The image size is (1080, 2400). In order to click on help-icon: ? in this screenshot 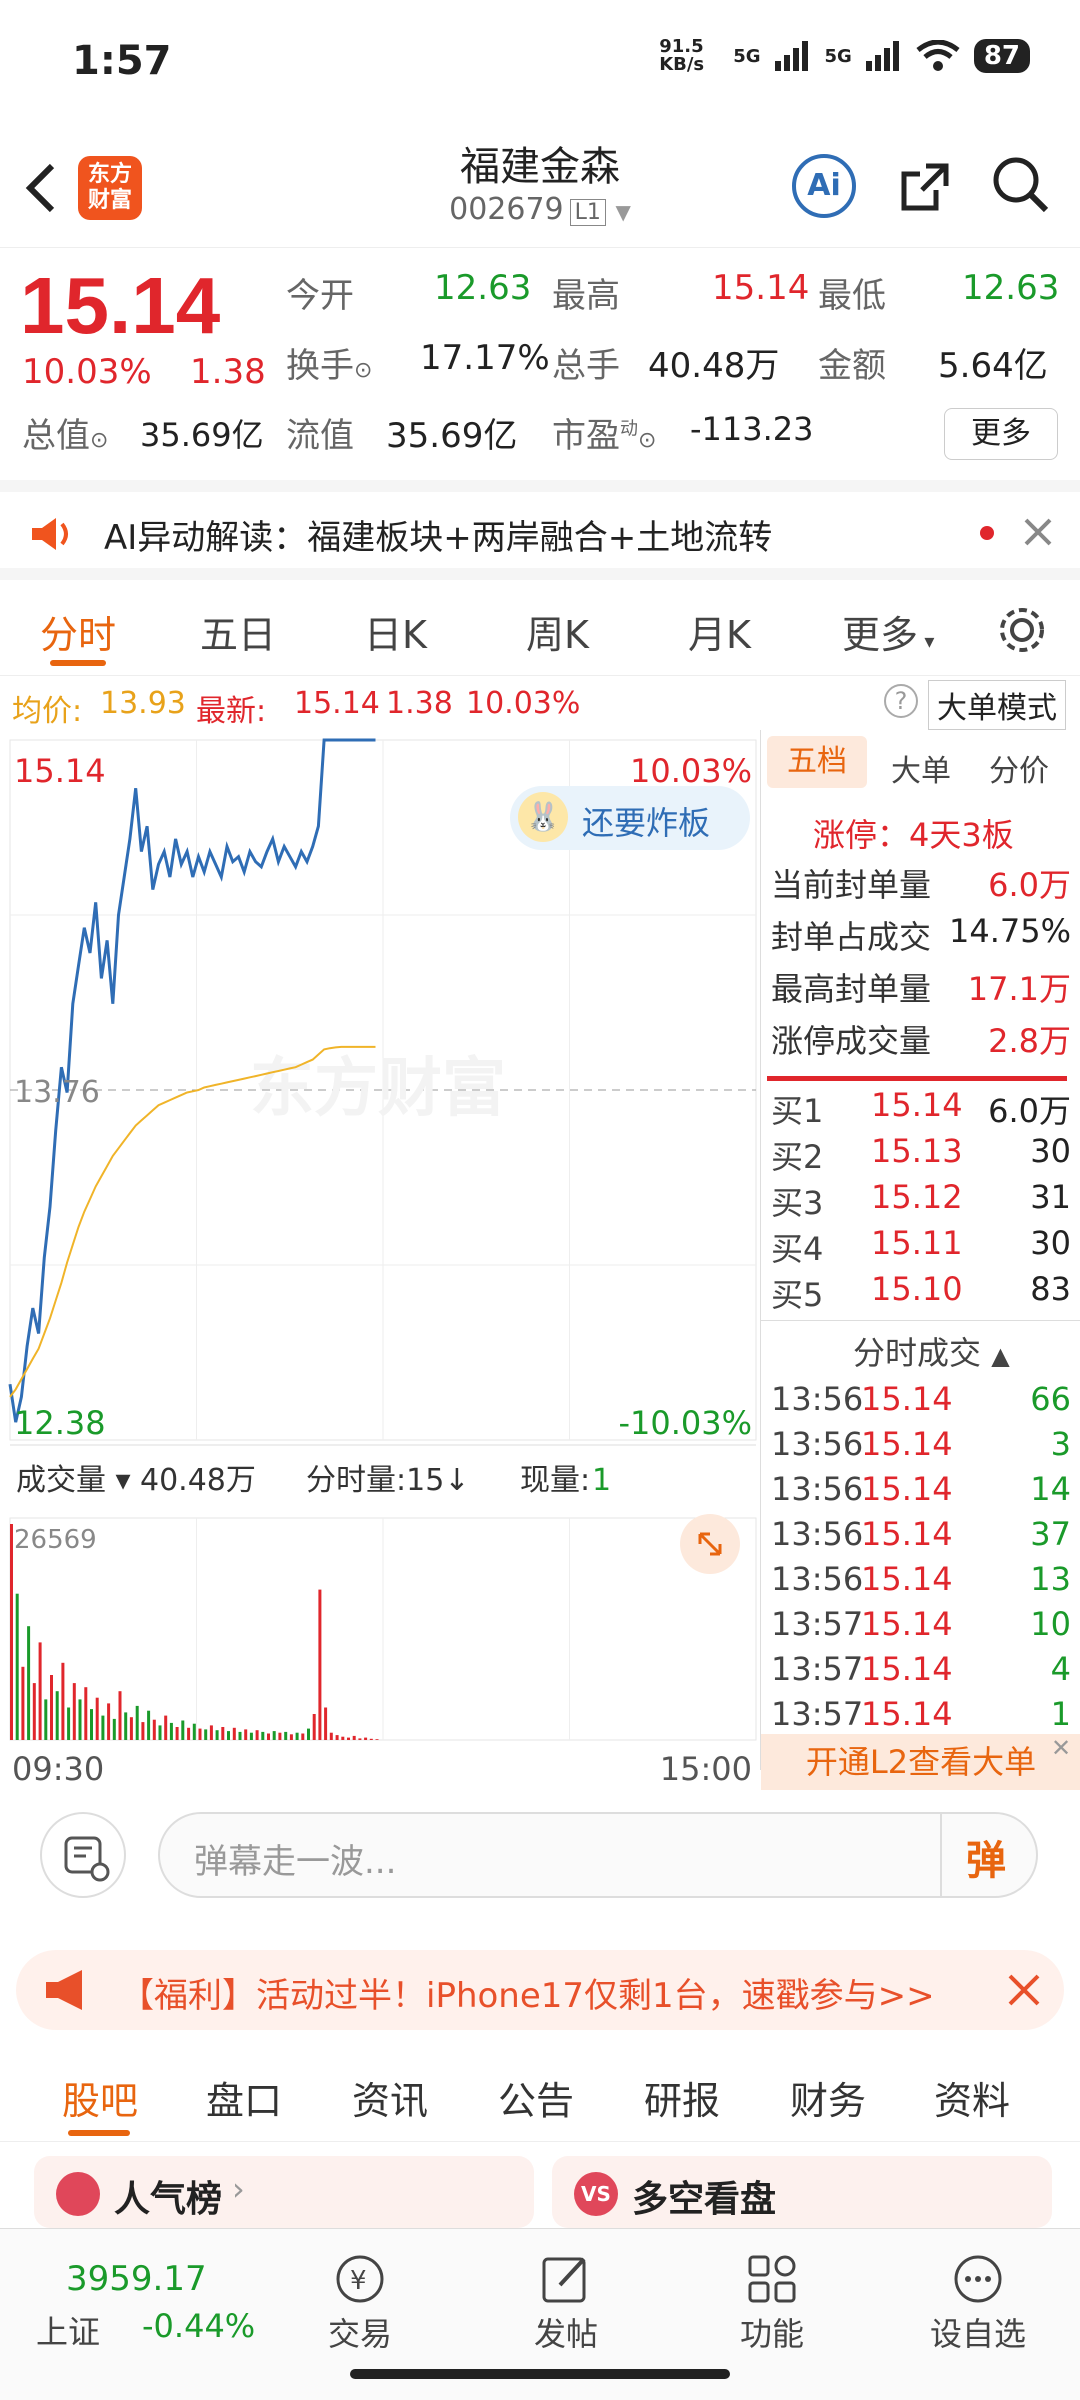, I will do `click(901, 701)`.